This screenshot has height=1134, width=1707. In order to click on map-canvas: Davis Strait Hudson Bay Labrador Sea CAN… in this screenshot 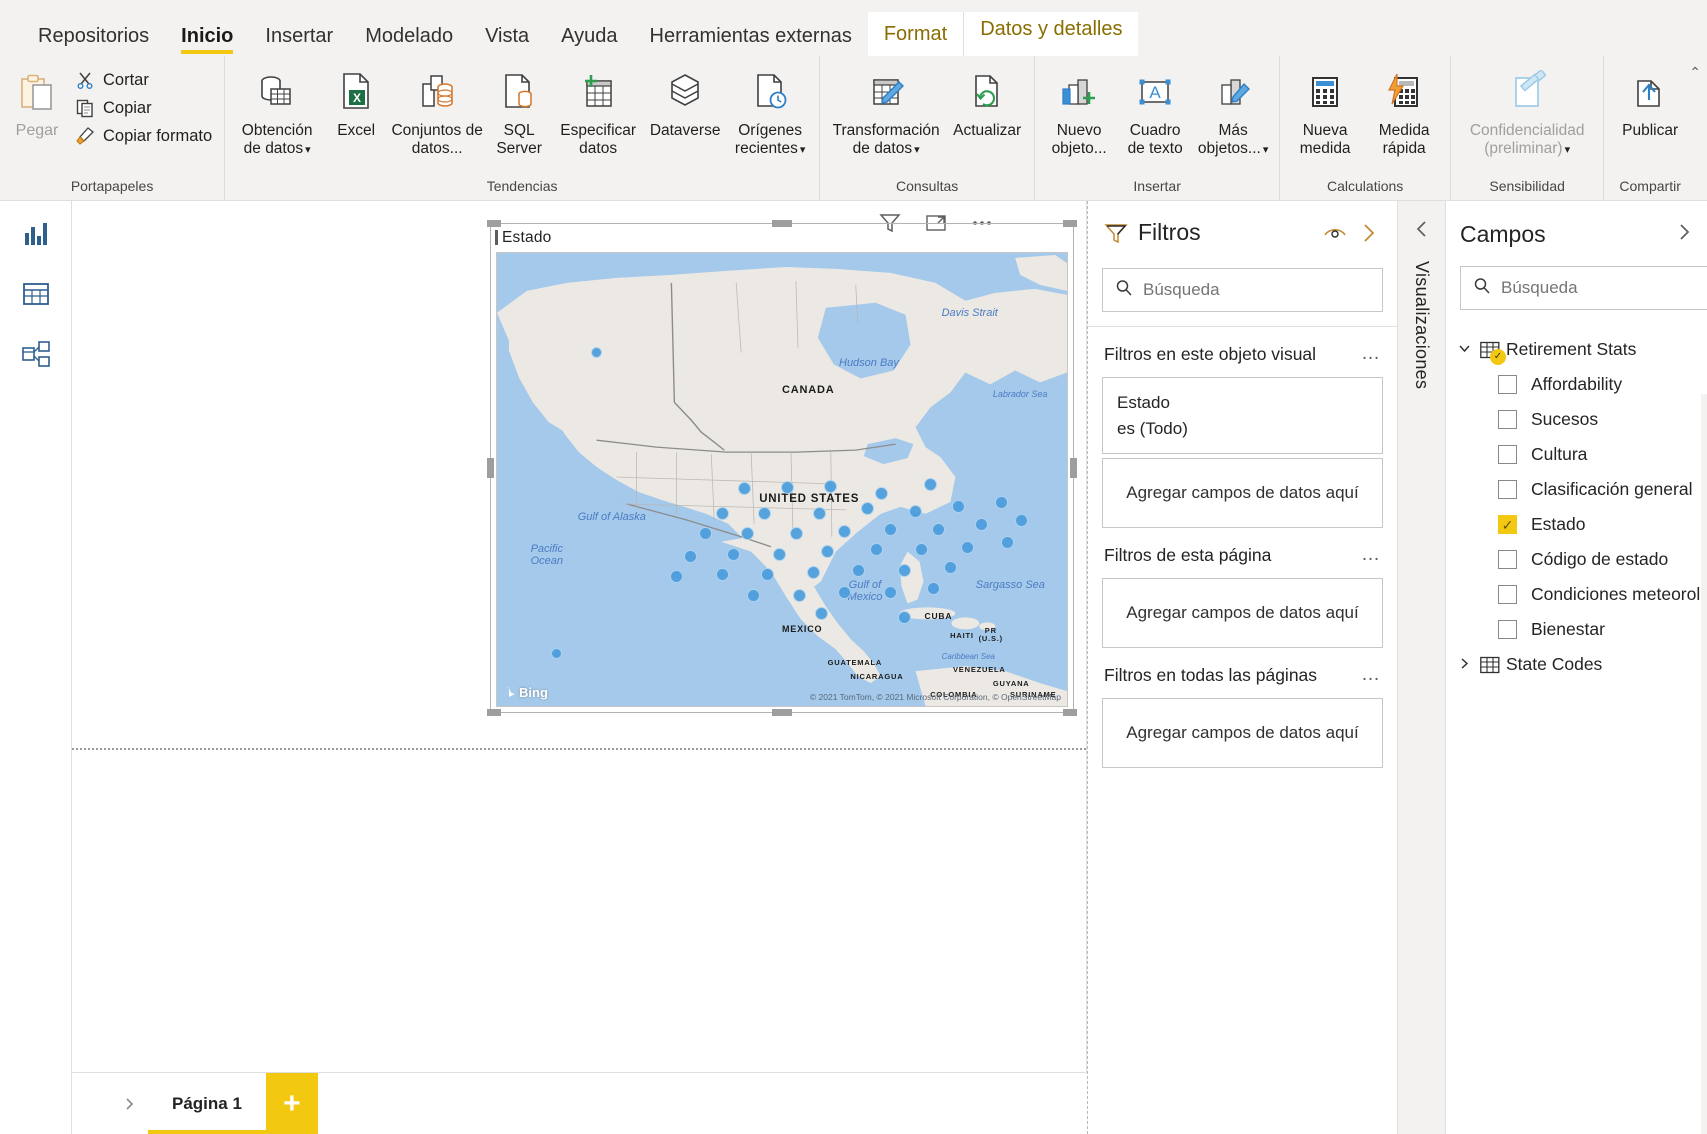, I will do `click(782, 479)`.